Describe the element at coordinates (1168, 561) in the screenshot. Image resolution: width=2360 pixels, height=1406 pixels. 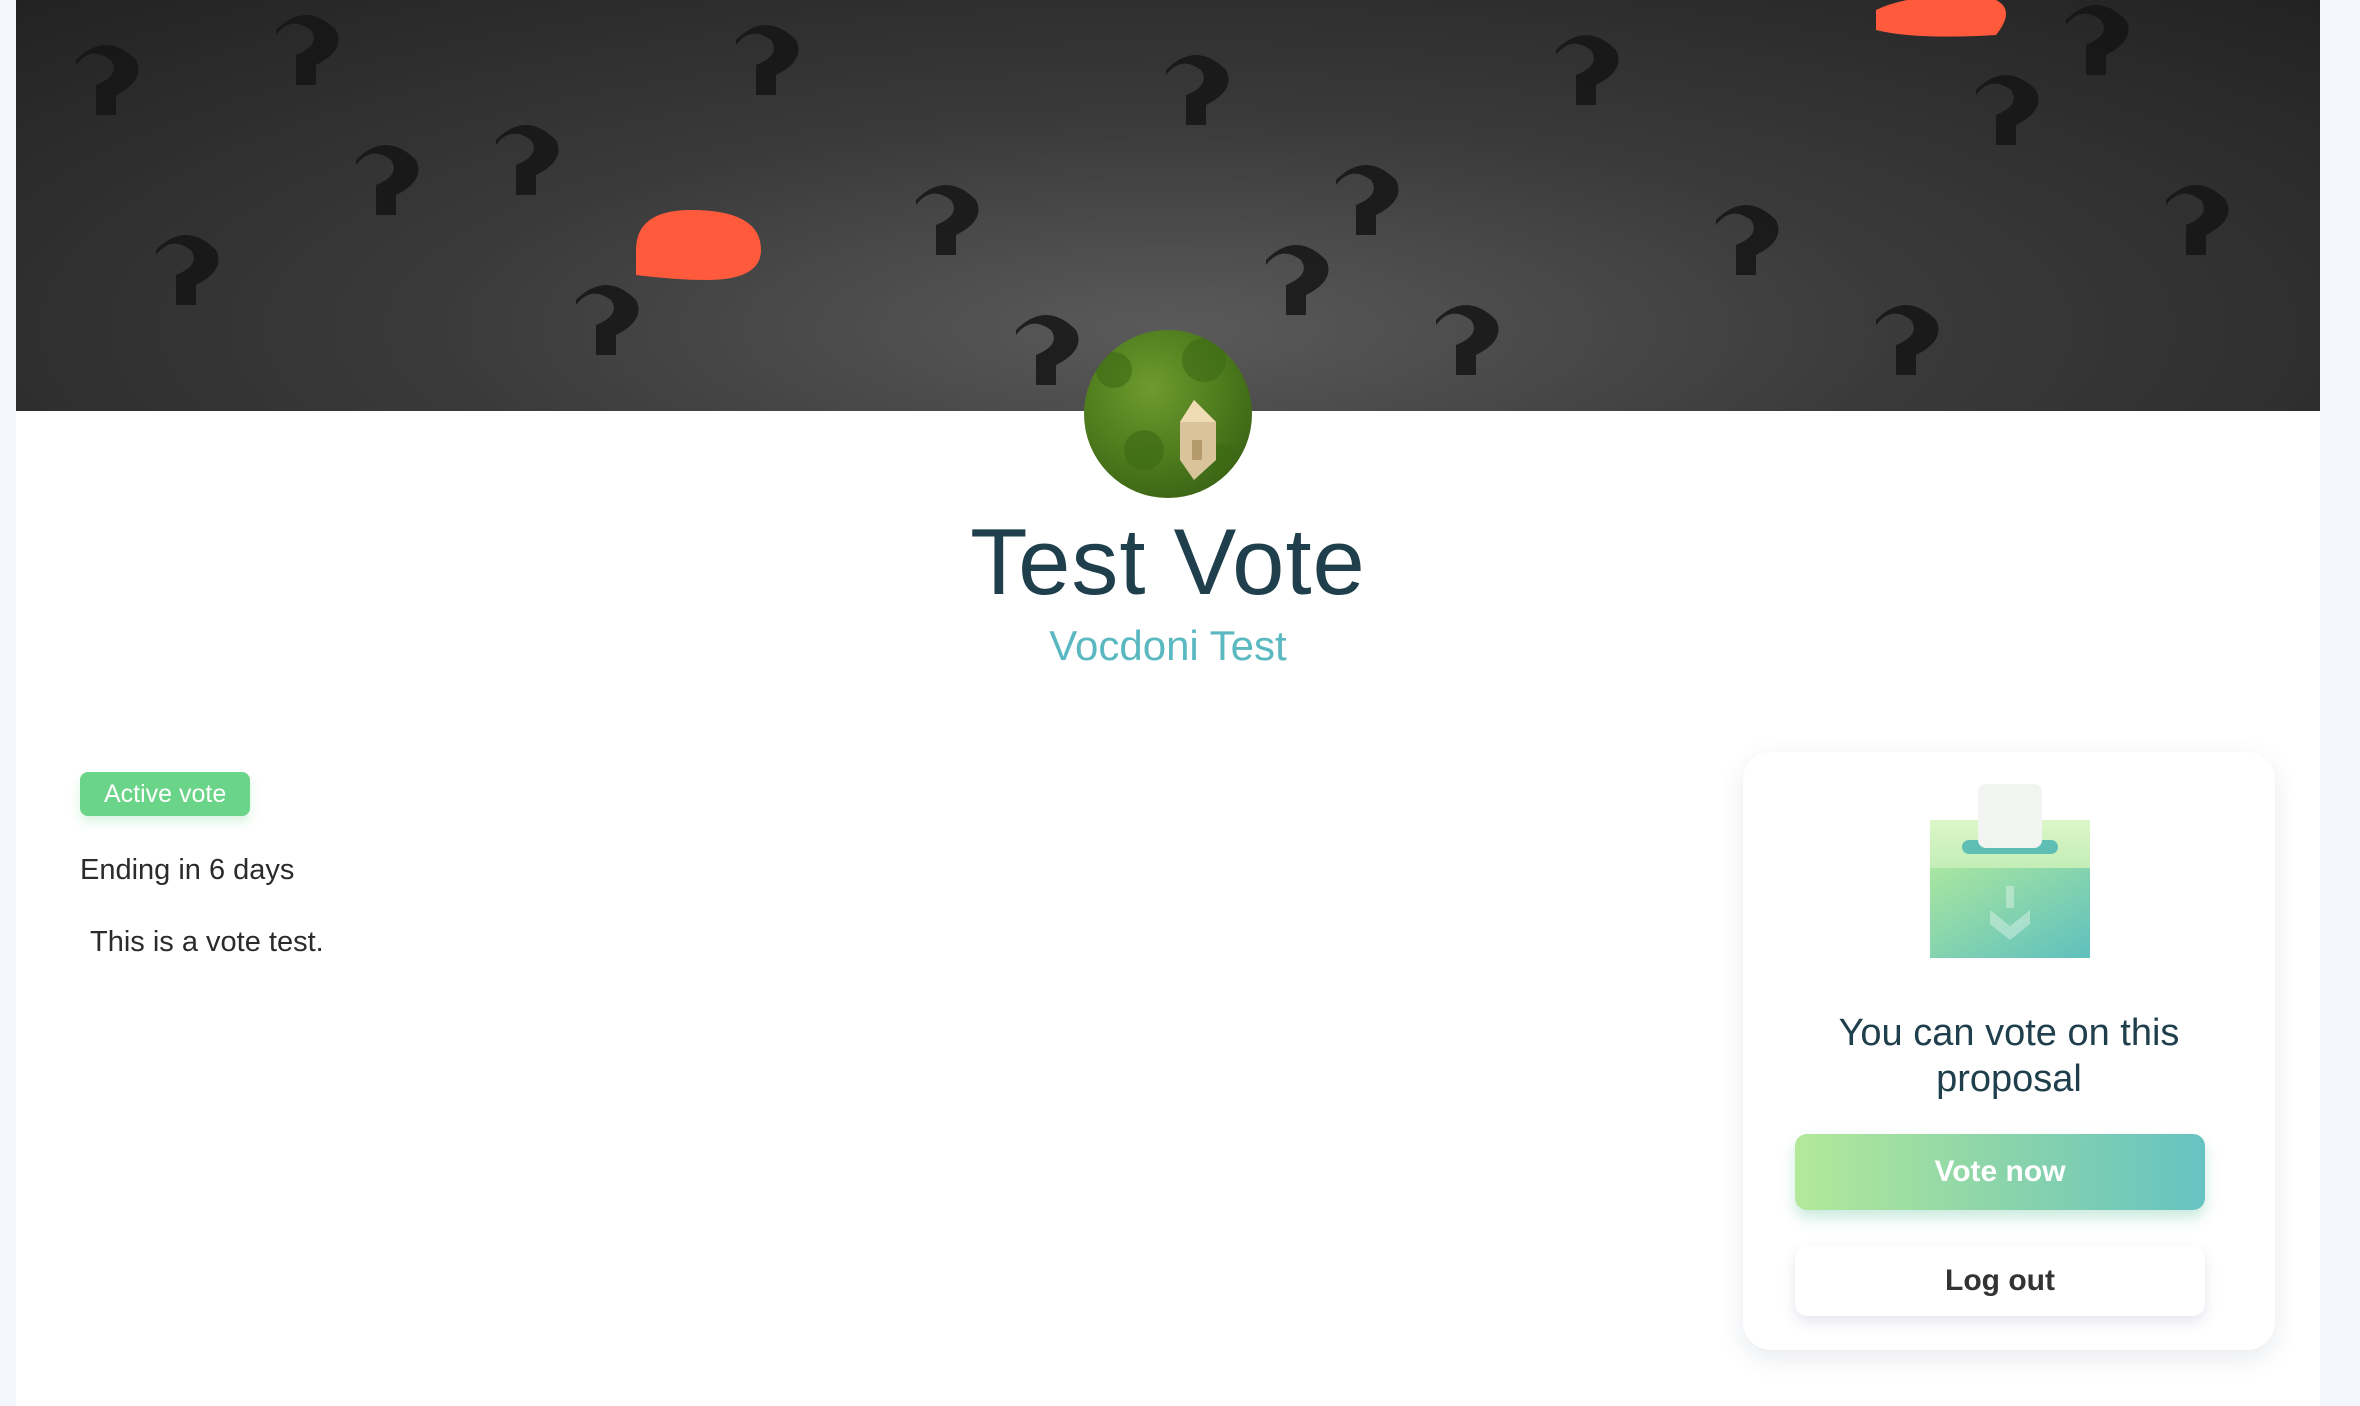
I see `page-title: Test Vote` at that location.